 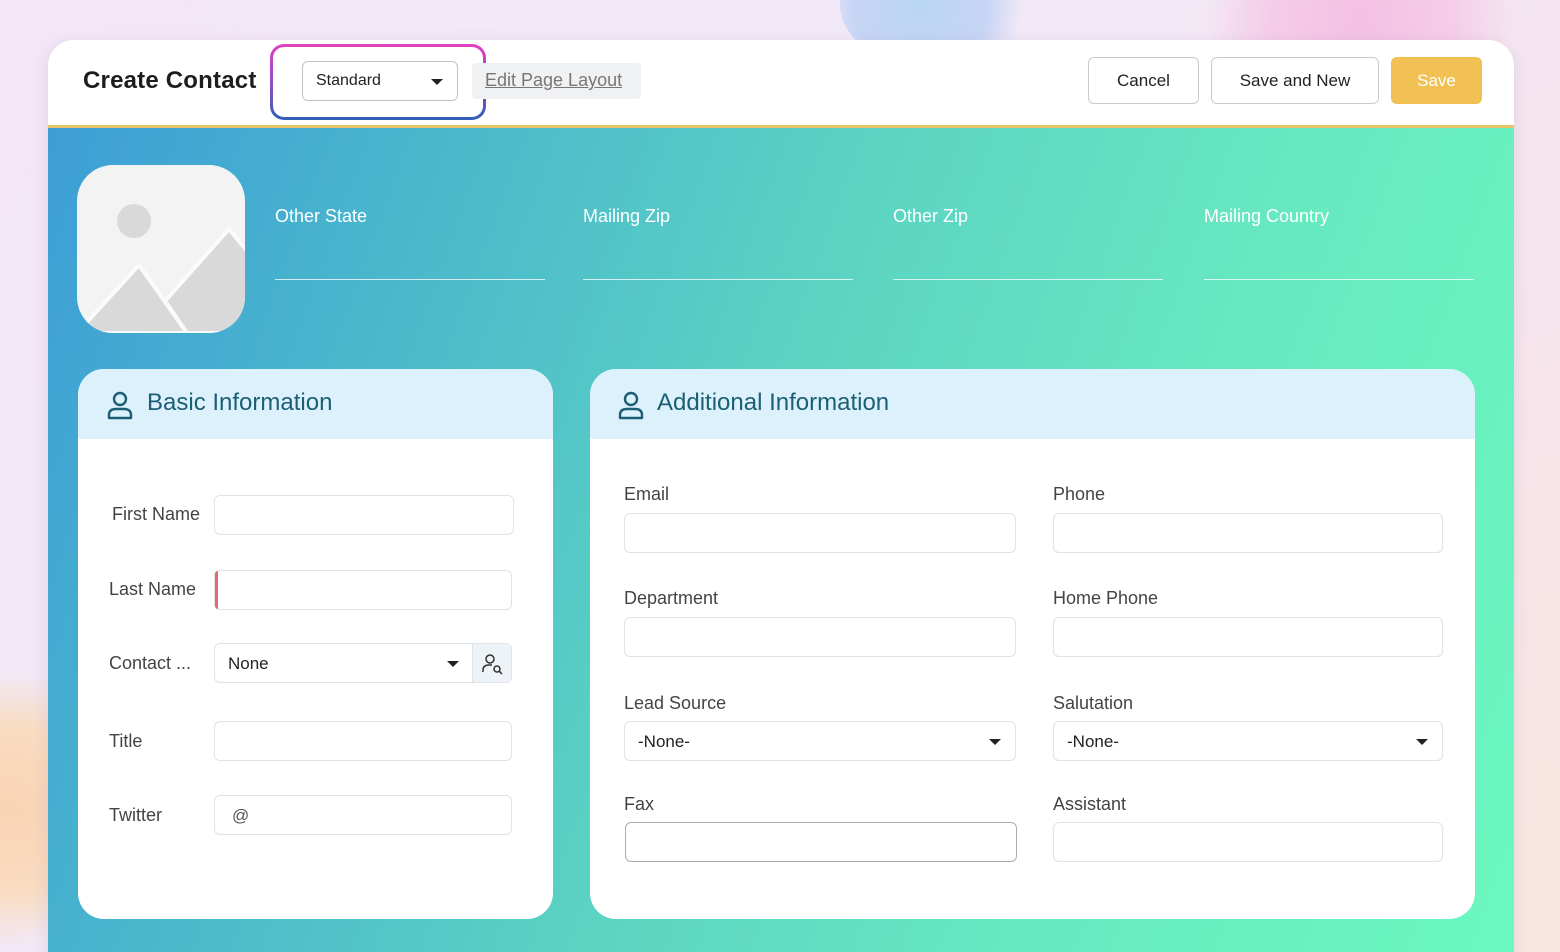 What do you see at coordinates (553, 80) in the screenshot?
I see `edit-page-layout-link: Edit Page Layout` at bounding box center [553, 80].